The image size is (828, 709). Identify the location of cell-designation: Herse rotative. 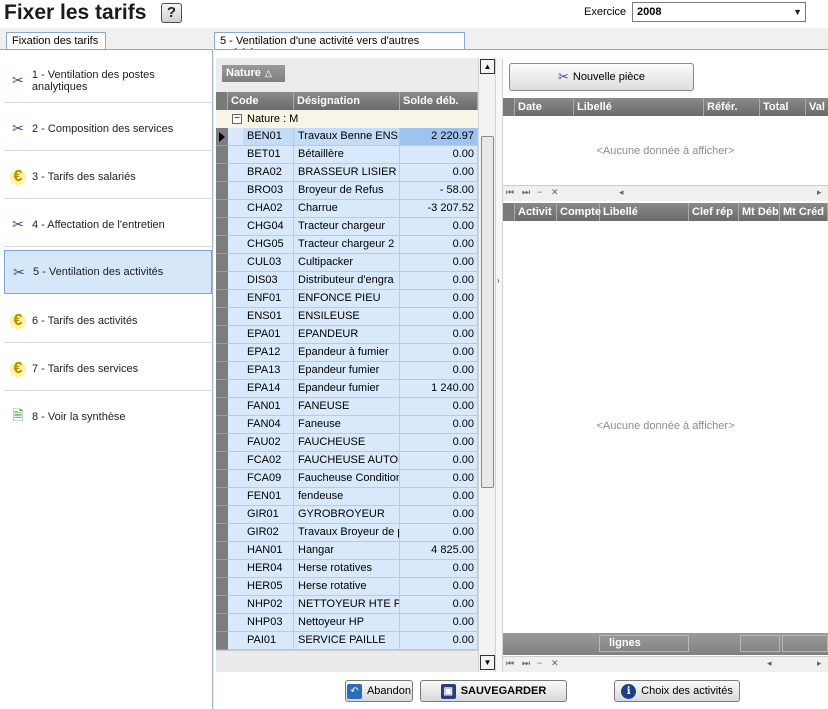
(347, 587).